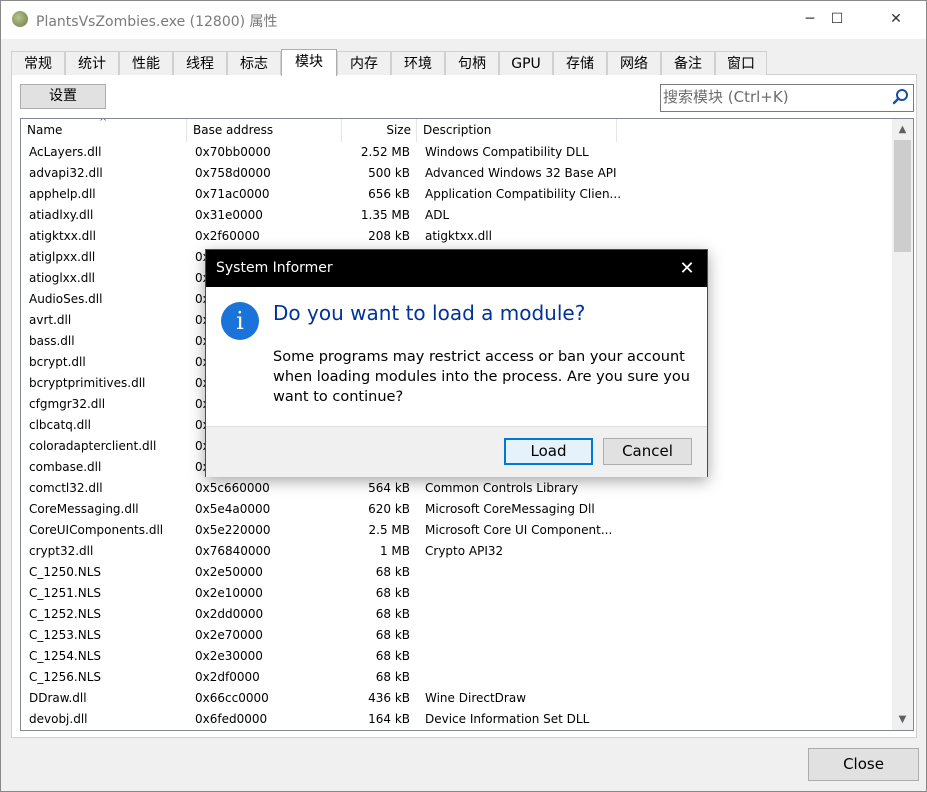 This screenshot has height=792, width=927. What do you see at coordinates (634, 63) in the screenshot?
I see `tab-network: 网络` at bounding box center [634, 63].